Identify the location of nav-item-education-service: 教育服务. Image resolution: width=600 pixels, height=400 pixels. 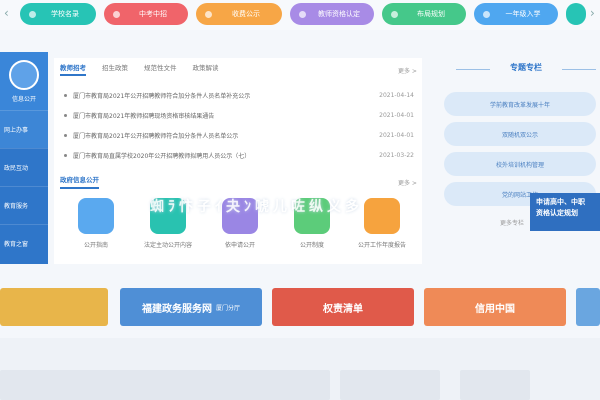
(24, 205).